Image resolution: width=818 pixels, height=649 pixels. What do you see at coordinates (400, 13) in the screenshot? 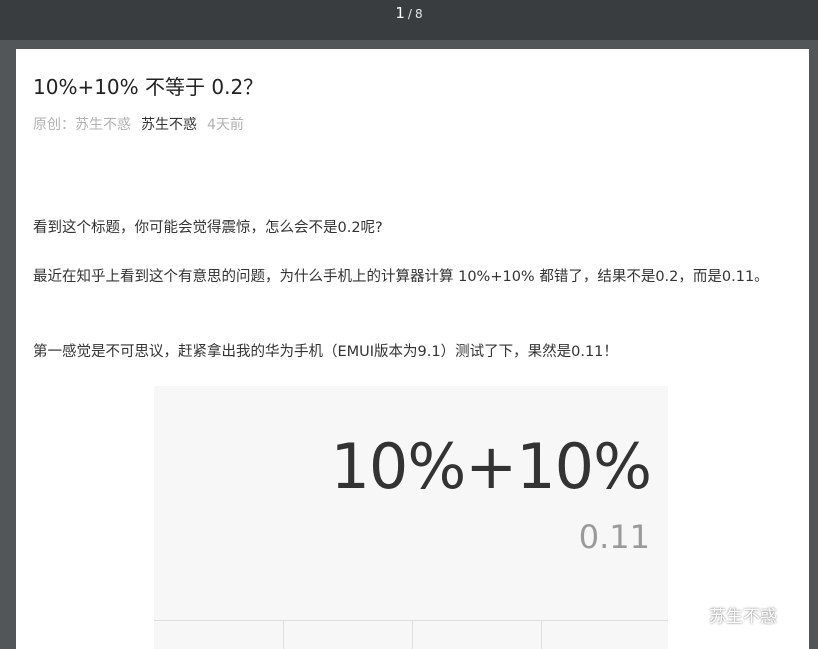
I see `current-page-number: 1` at bounding box center [400, 13].